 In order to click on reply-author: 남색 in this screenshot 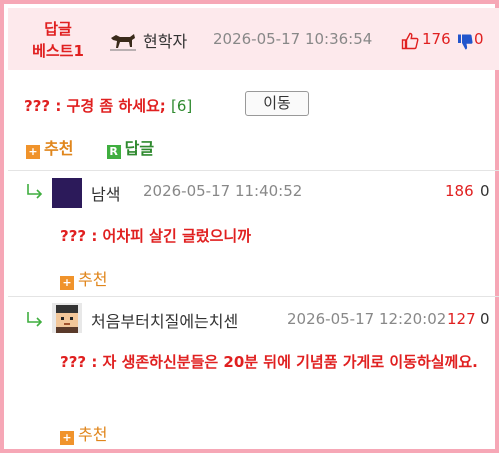, I will do `click(105, 193)`.